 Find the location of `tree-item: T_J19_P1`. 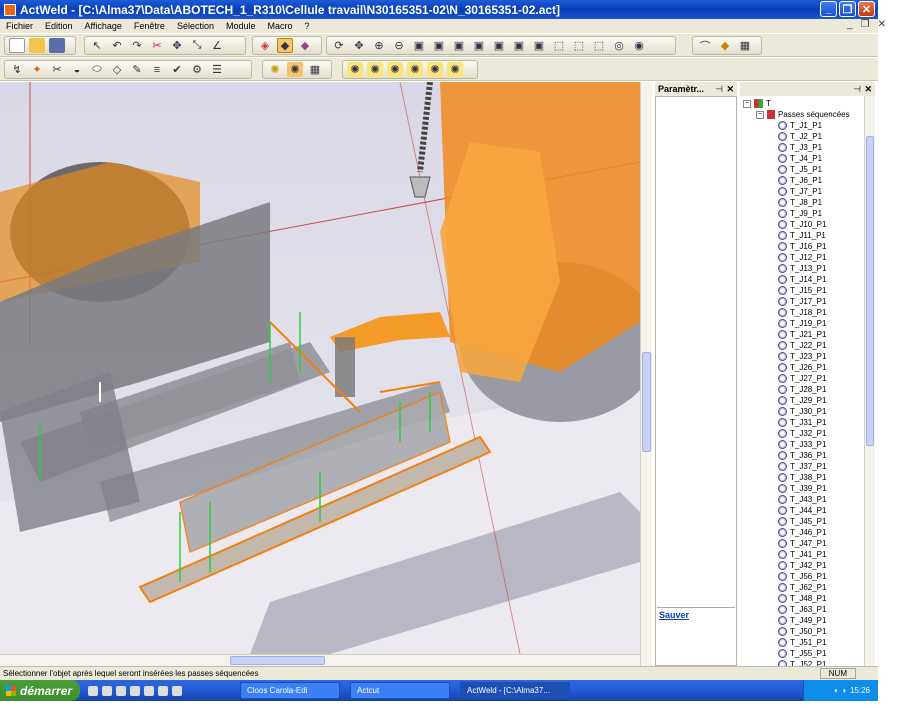

tree-item: T_J19_P1 is located at coordinates (802, 323).